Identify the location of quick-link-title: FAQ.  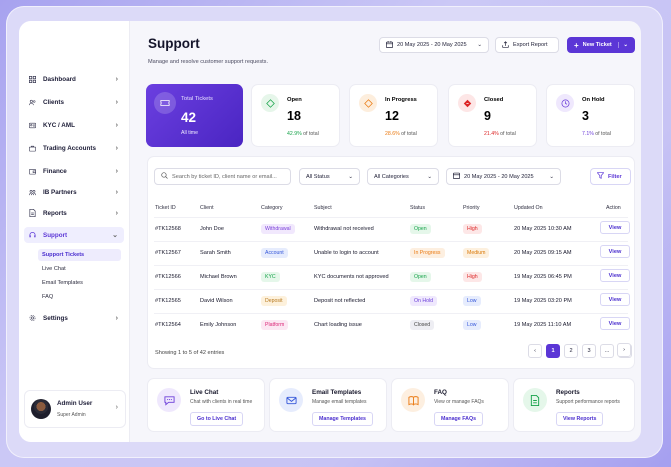
(440, 392).